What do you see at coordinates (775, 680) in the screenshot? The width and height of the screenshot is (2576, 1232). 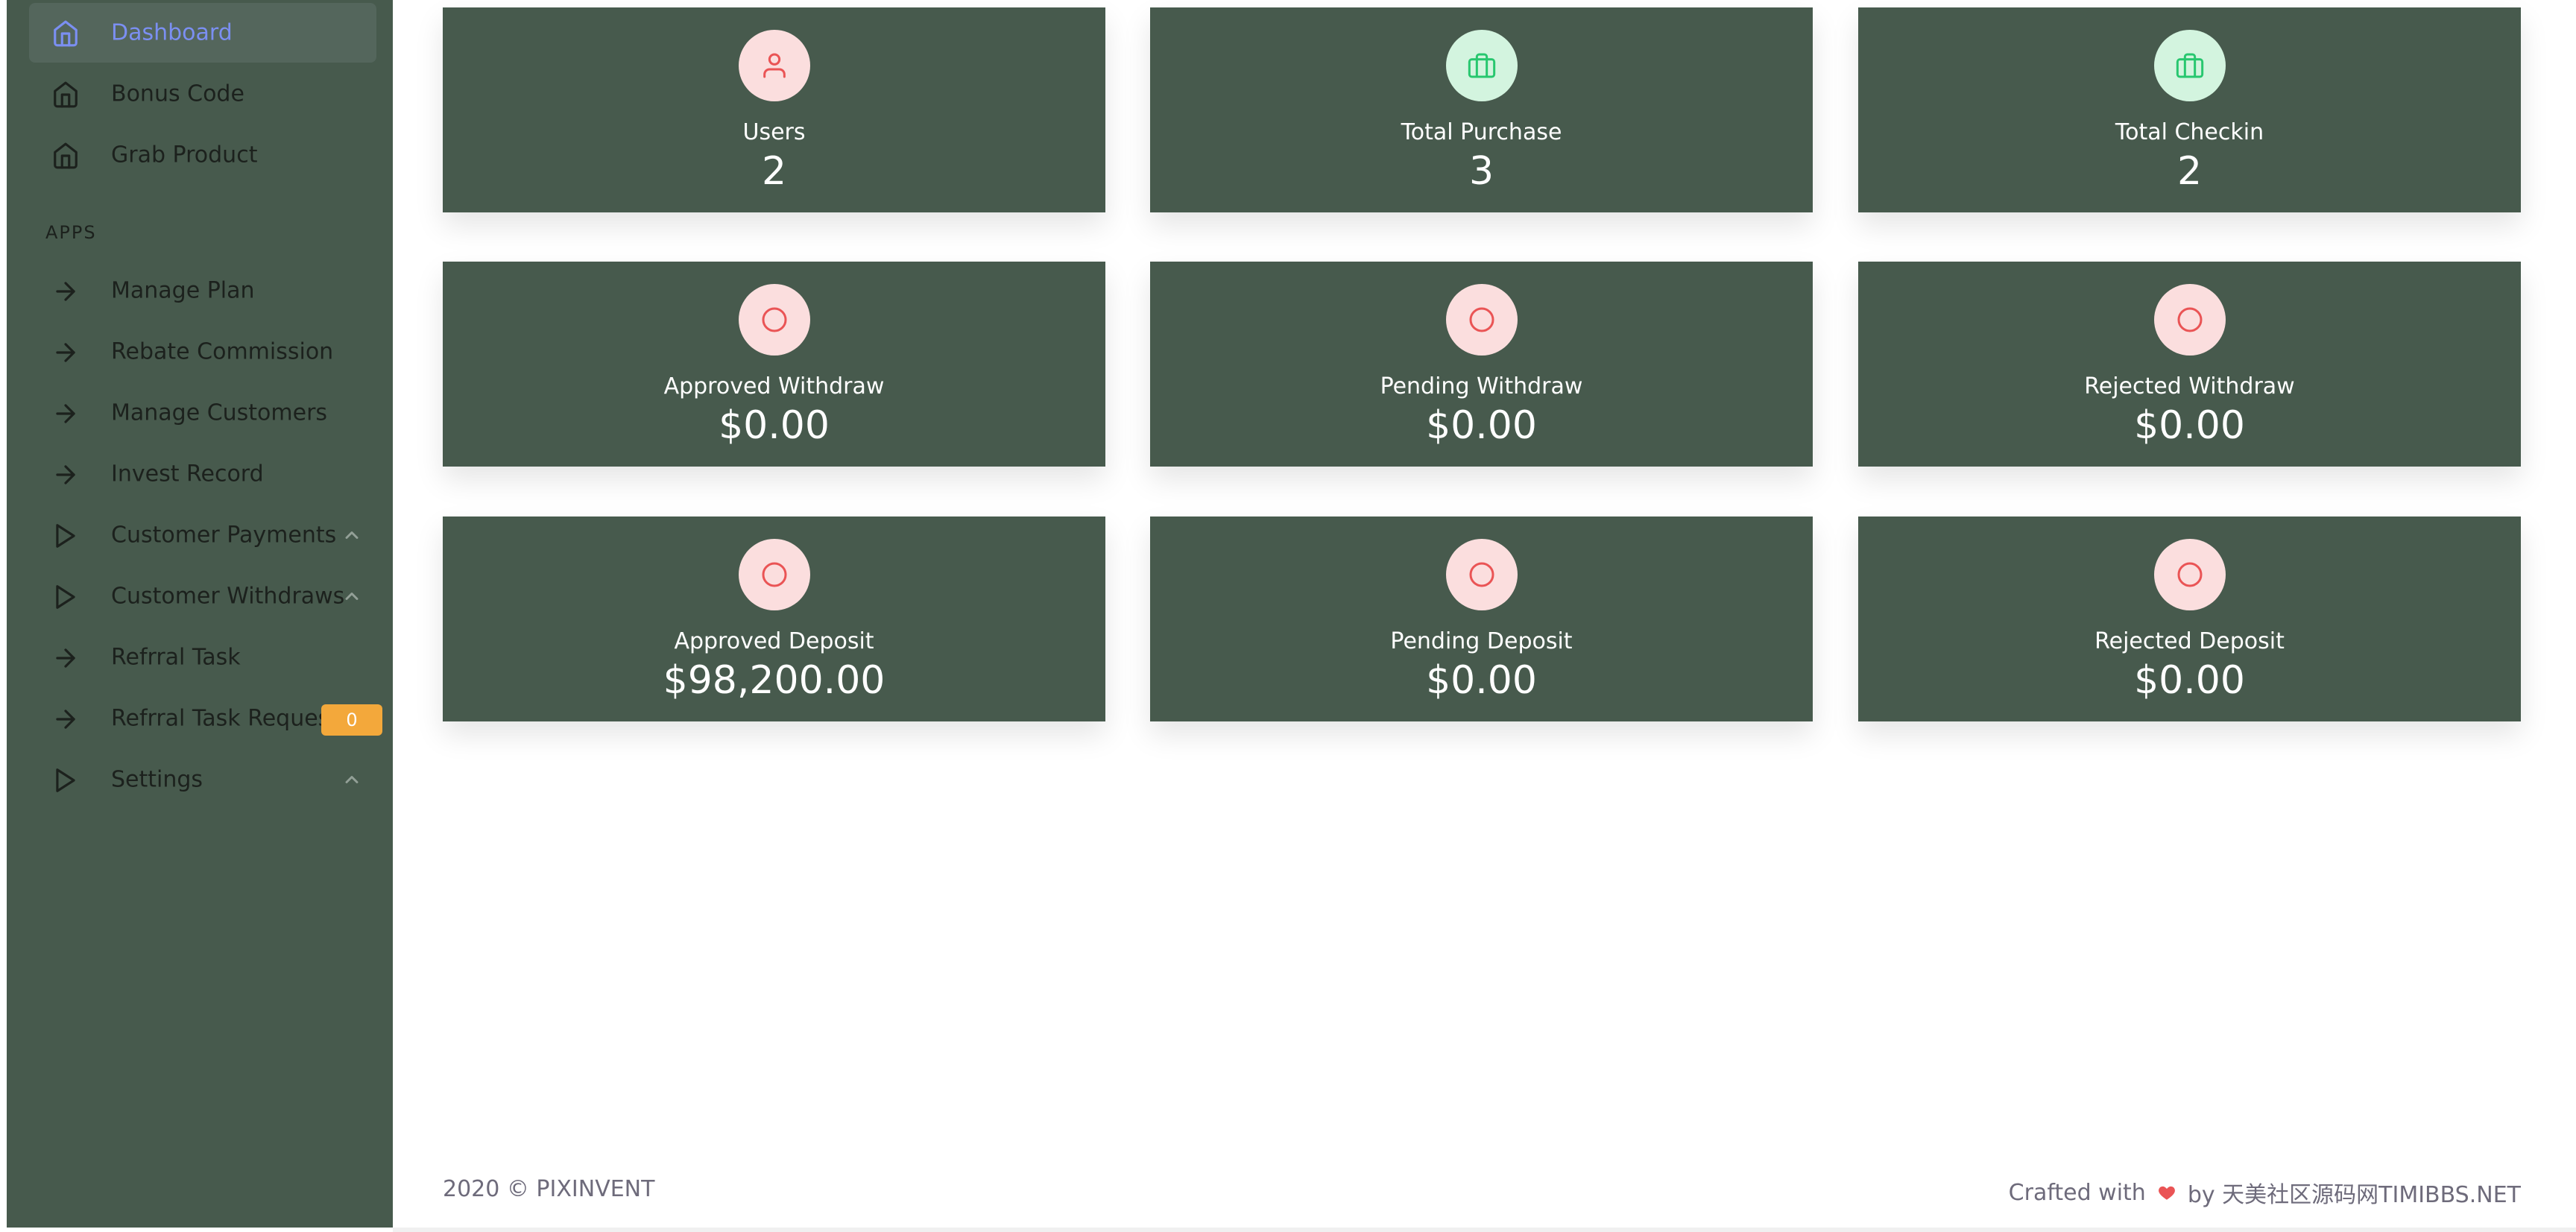 I see `stat-value: $98,200.00` at bounding box center [775, 680].